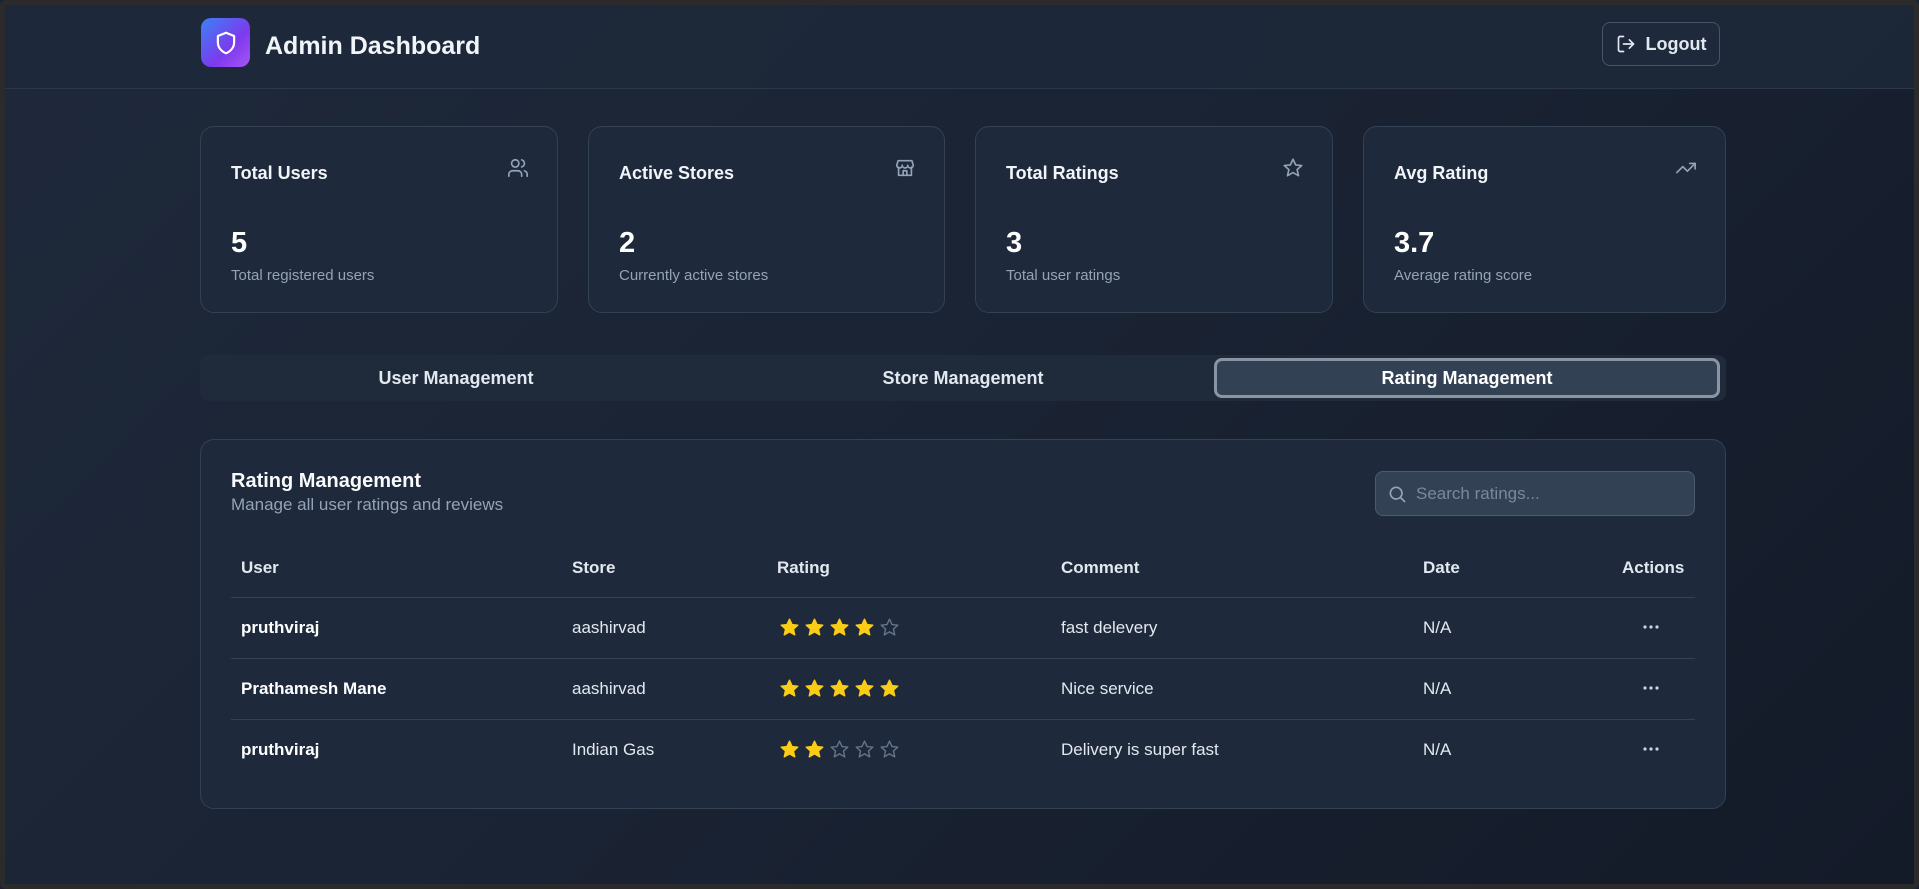 The height and width of the screenshot is (889, 1919). What do you see at coordinates (1414, 243) in the screenshot?
I see `stat-value: 3.7` at bounding box center [1414, 243].